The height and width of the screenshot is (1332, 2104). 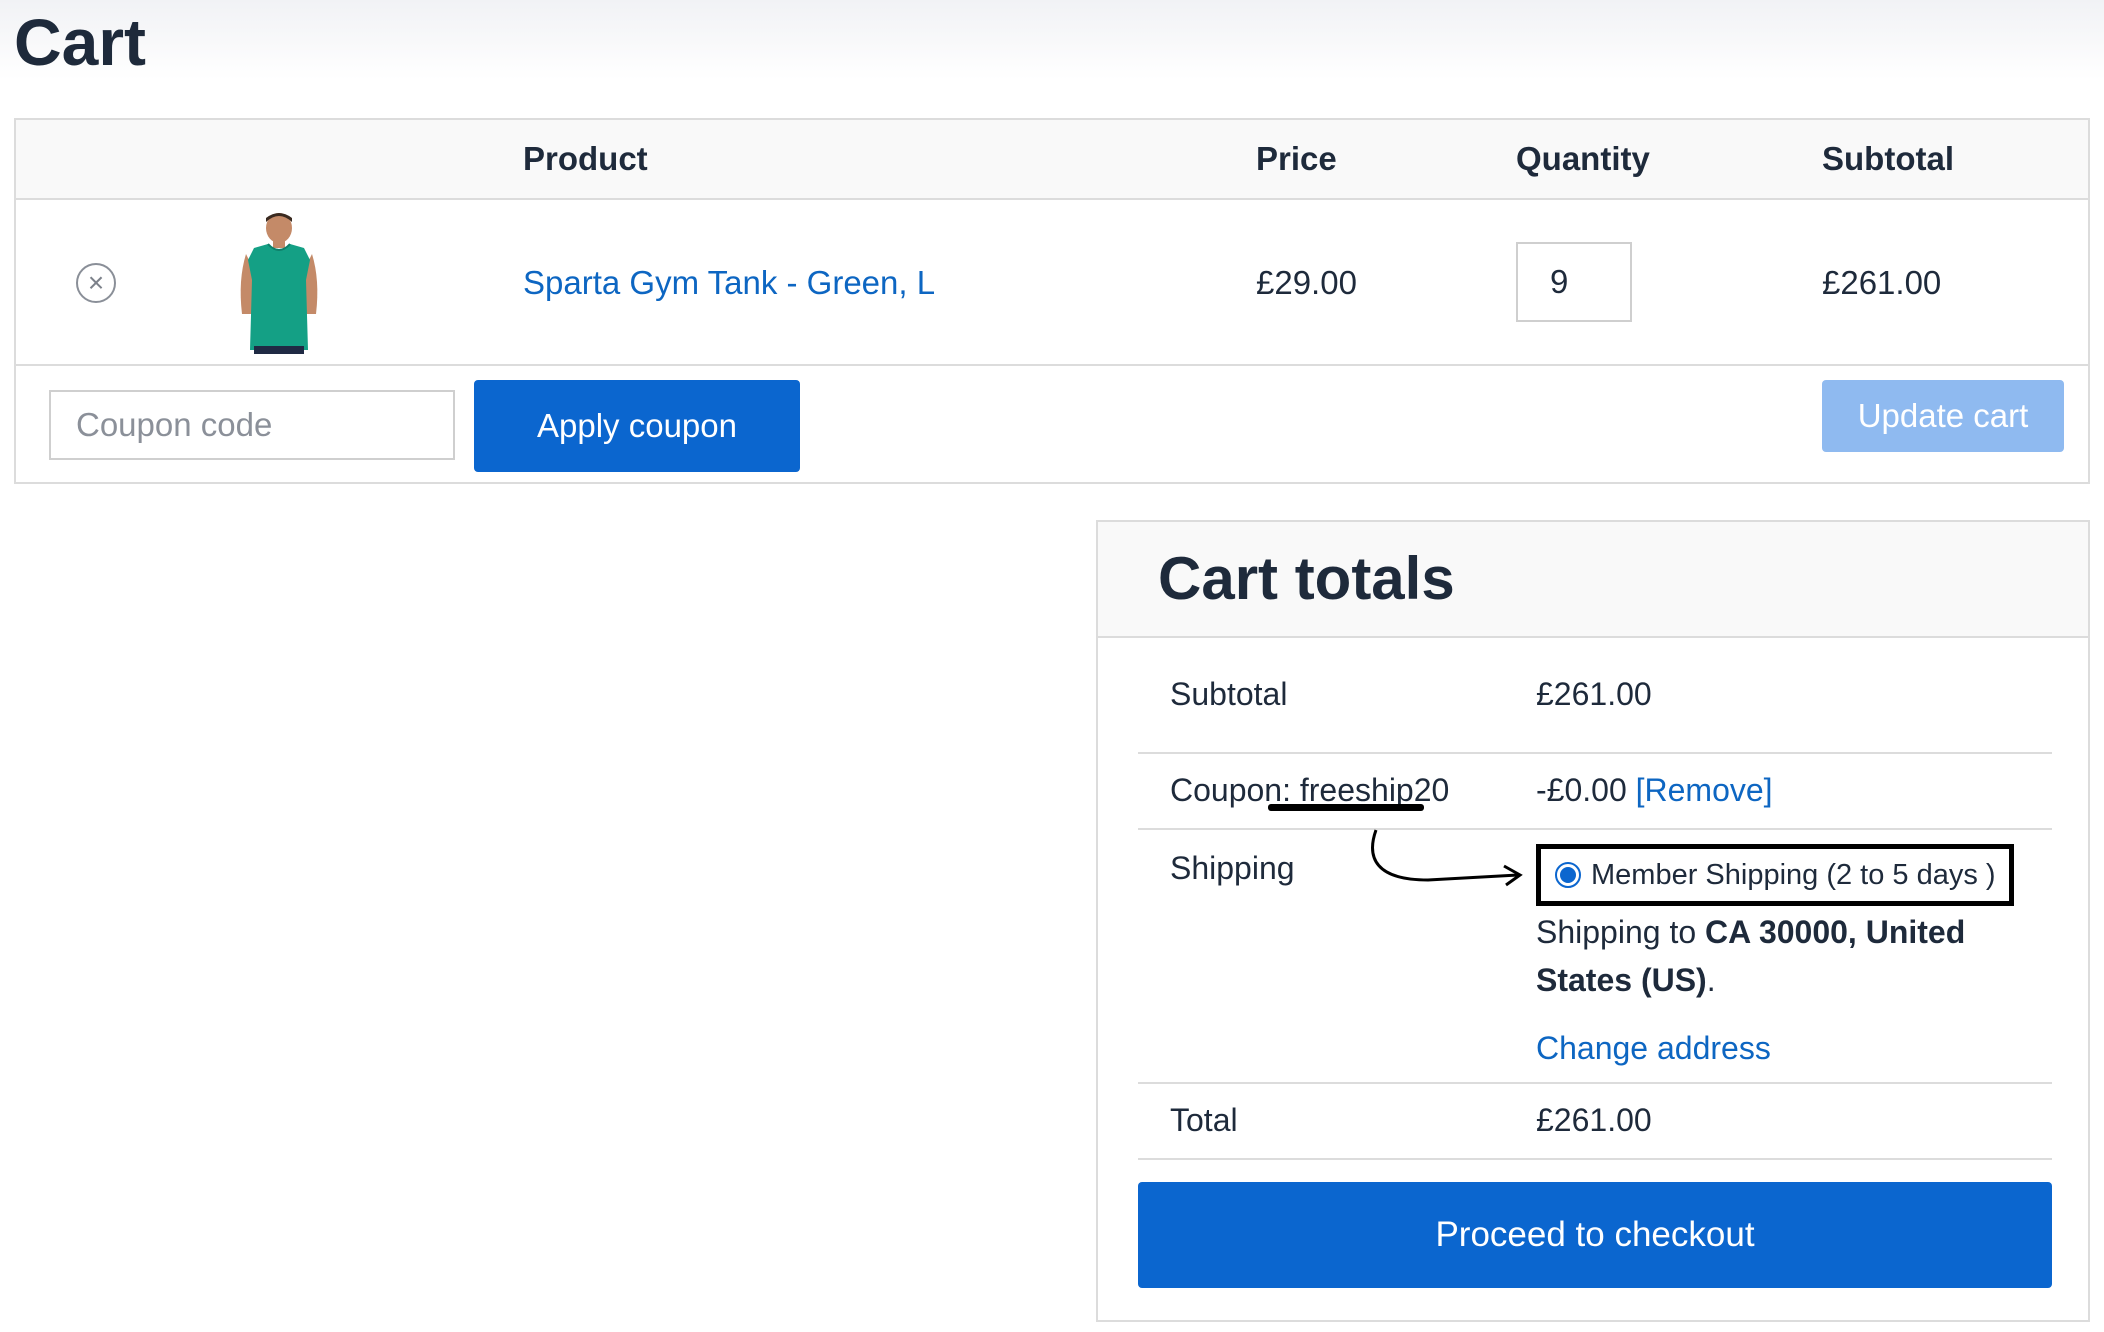 I want to click on coupon-discount: -£0.00, so click(x=1581, y=790).